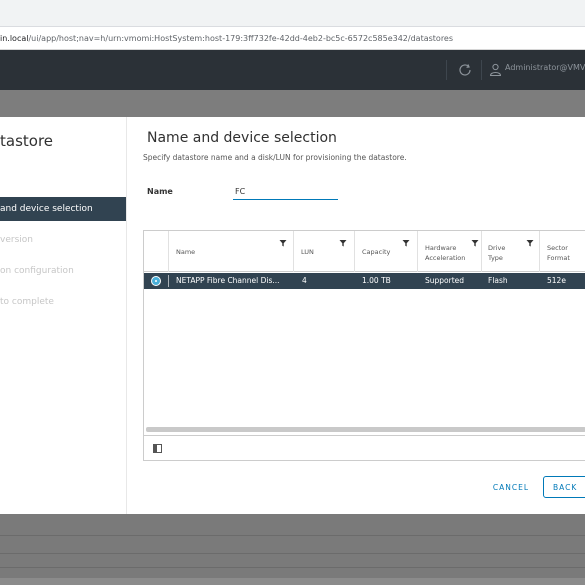  Describe the element at coordinates (168, 281) in the screenshot. I see `row-divider` at that location.